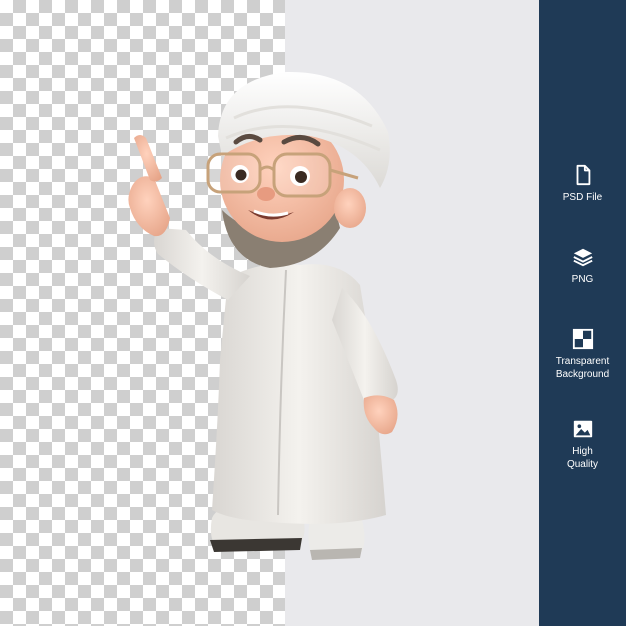 The image size is (626, 626). I want to click on layers-icon, so click(582, 257).